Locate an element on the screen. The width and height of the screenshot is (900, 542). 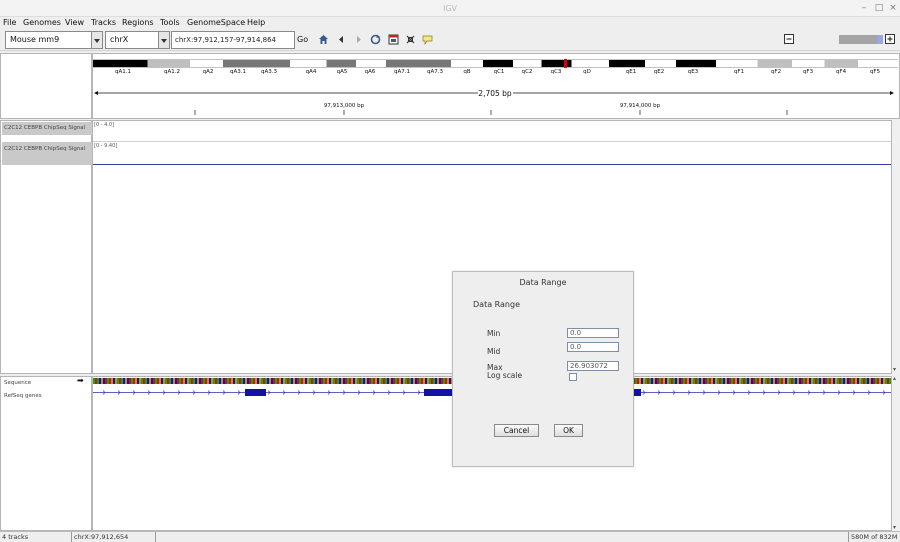
track-data-range: [0 - 9.40] is located at coordinates (106, 146).